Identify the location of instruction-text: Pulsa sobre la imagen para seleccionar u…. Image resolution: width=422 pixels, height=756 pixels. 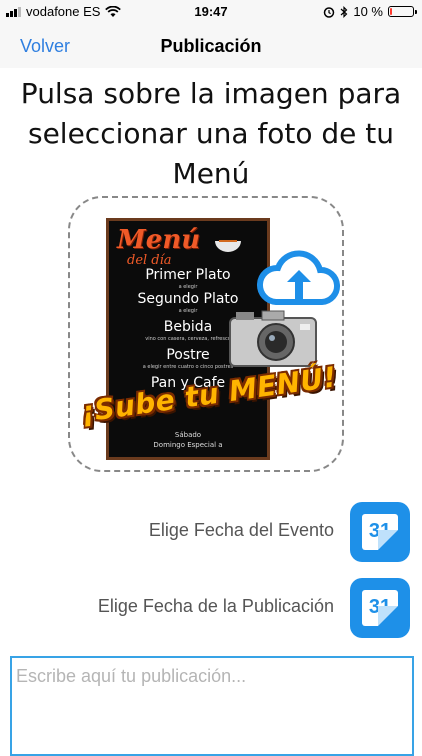
(211, 133).